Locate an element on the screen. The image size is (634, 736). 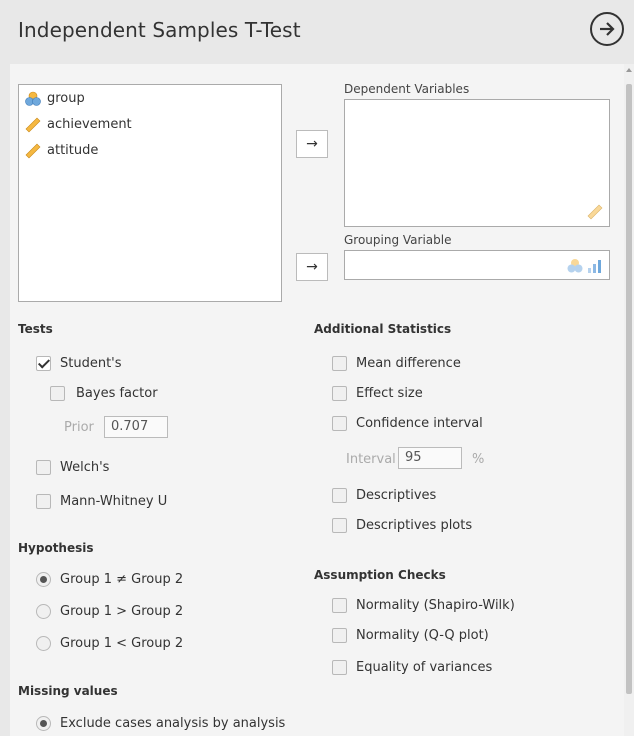
dependent-variables-box is located at coordinates (477, 163).